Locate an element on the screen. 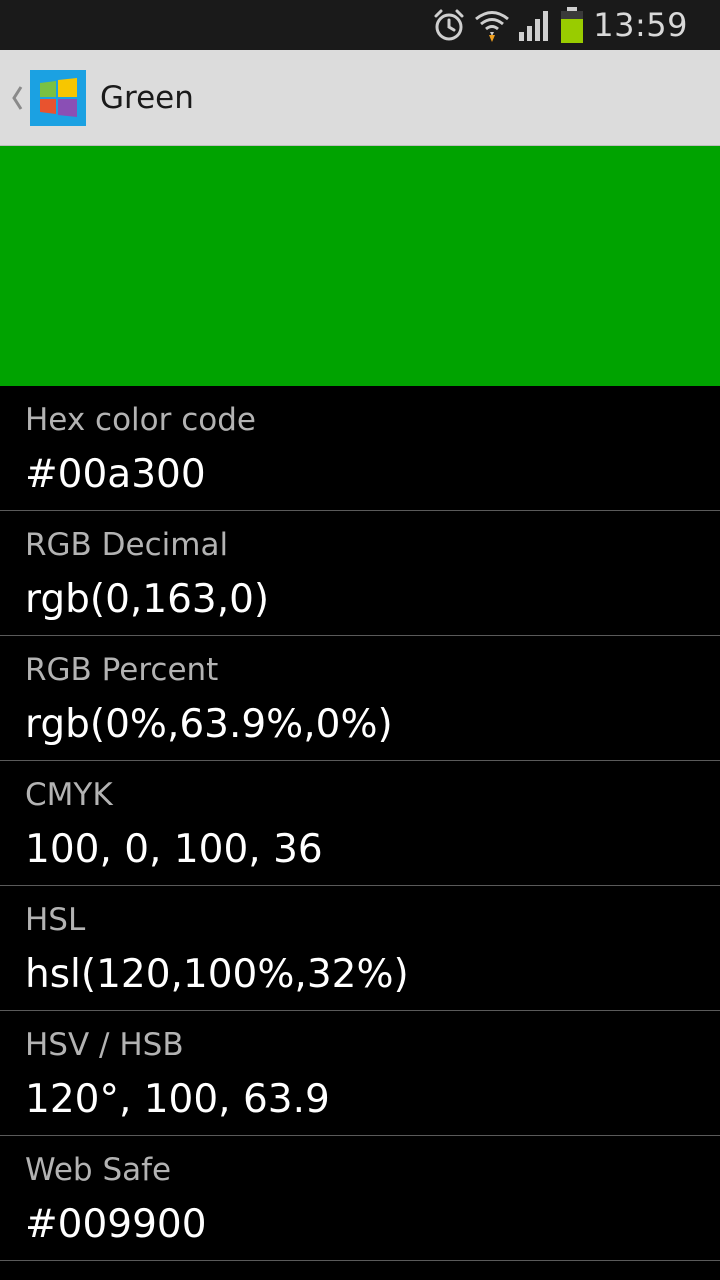  list-item-web-safe: Web Safe #009900 is located at coordinates (360, 1198).